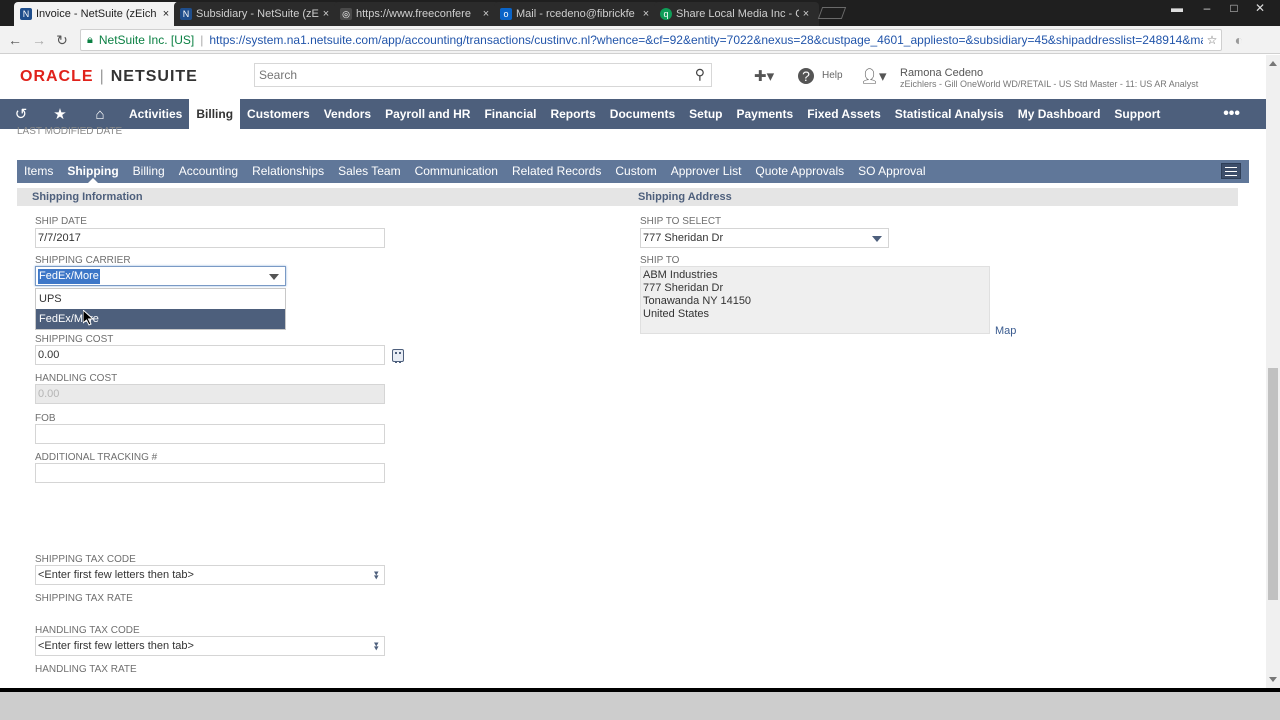 Image resolution: width=1280 pixels, height=720 pixels. What do you see at coordinates (39, 40) in the screenshot?
I see `forward-arrow-icon: →` at bounding box center [39, 40].